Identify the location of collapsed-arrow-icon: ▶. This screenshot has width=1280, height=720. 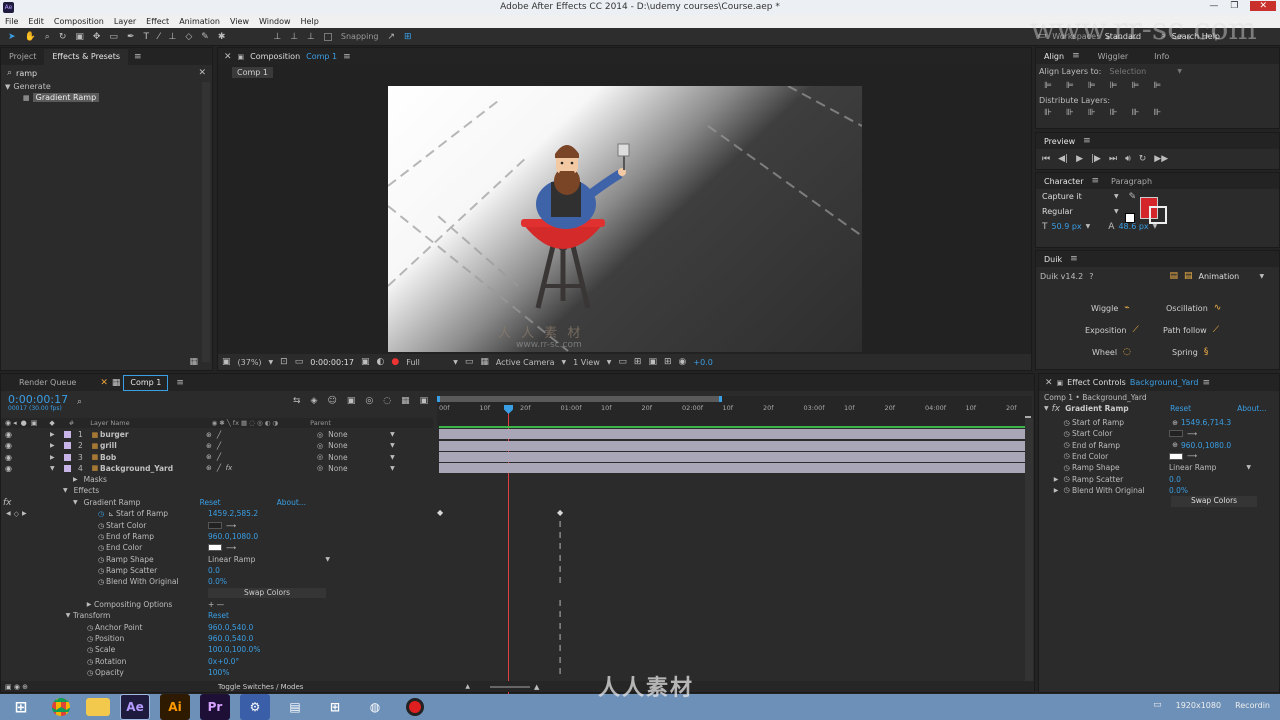
(1056, 479).